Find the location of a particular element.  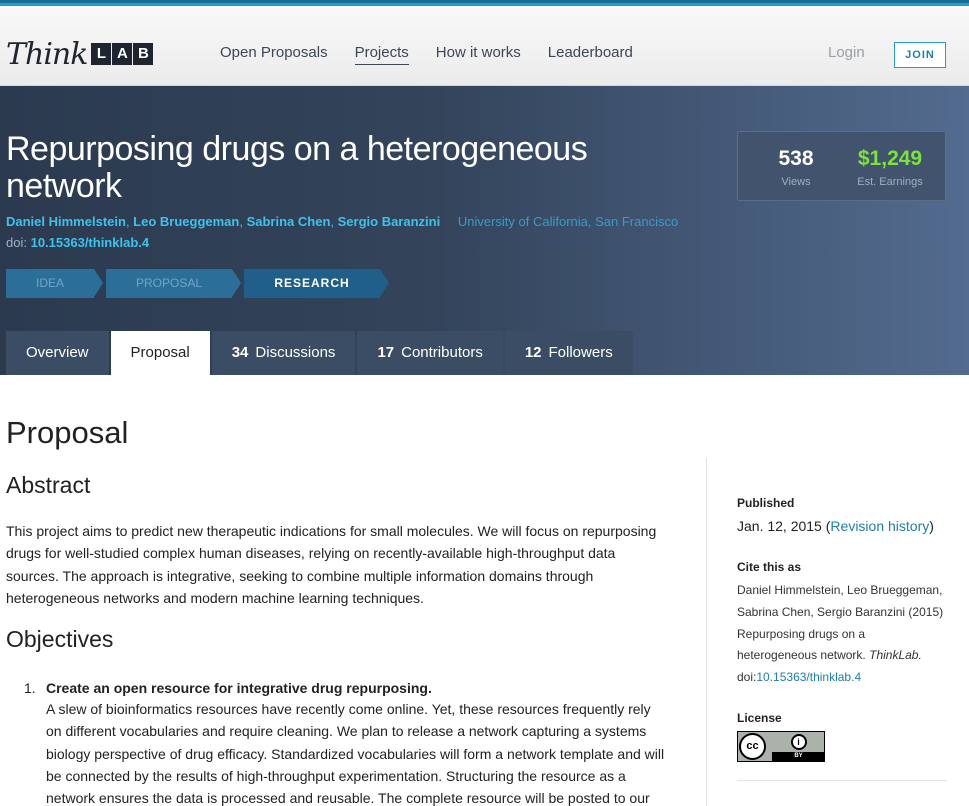

author-link: Daniel Himmelstein is located at coordinates (66, 221).